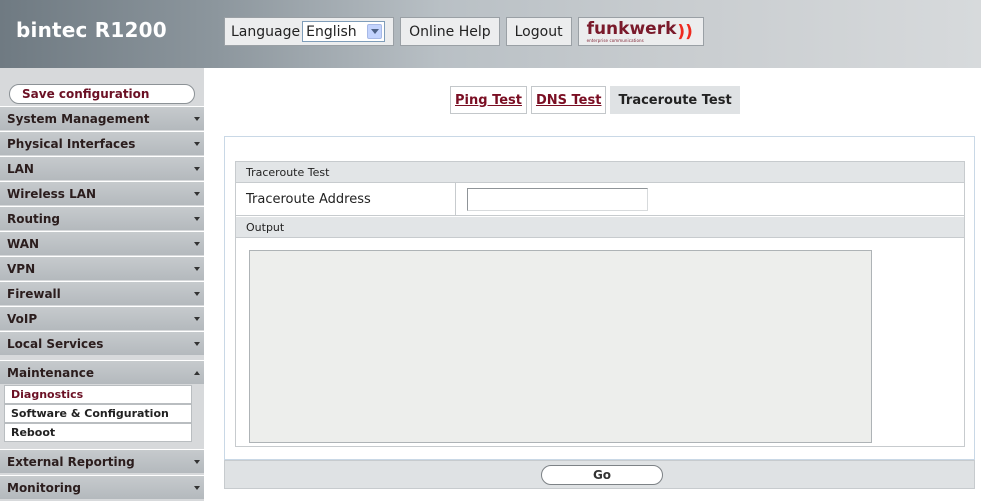 Image resolution: width=981 pixels, height=501 pixels. I want to click on sidebar-item-label: VoIP, so click(22, 318).